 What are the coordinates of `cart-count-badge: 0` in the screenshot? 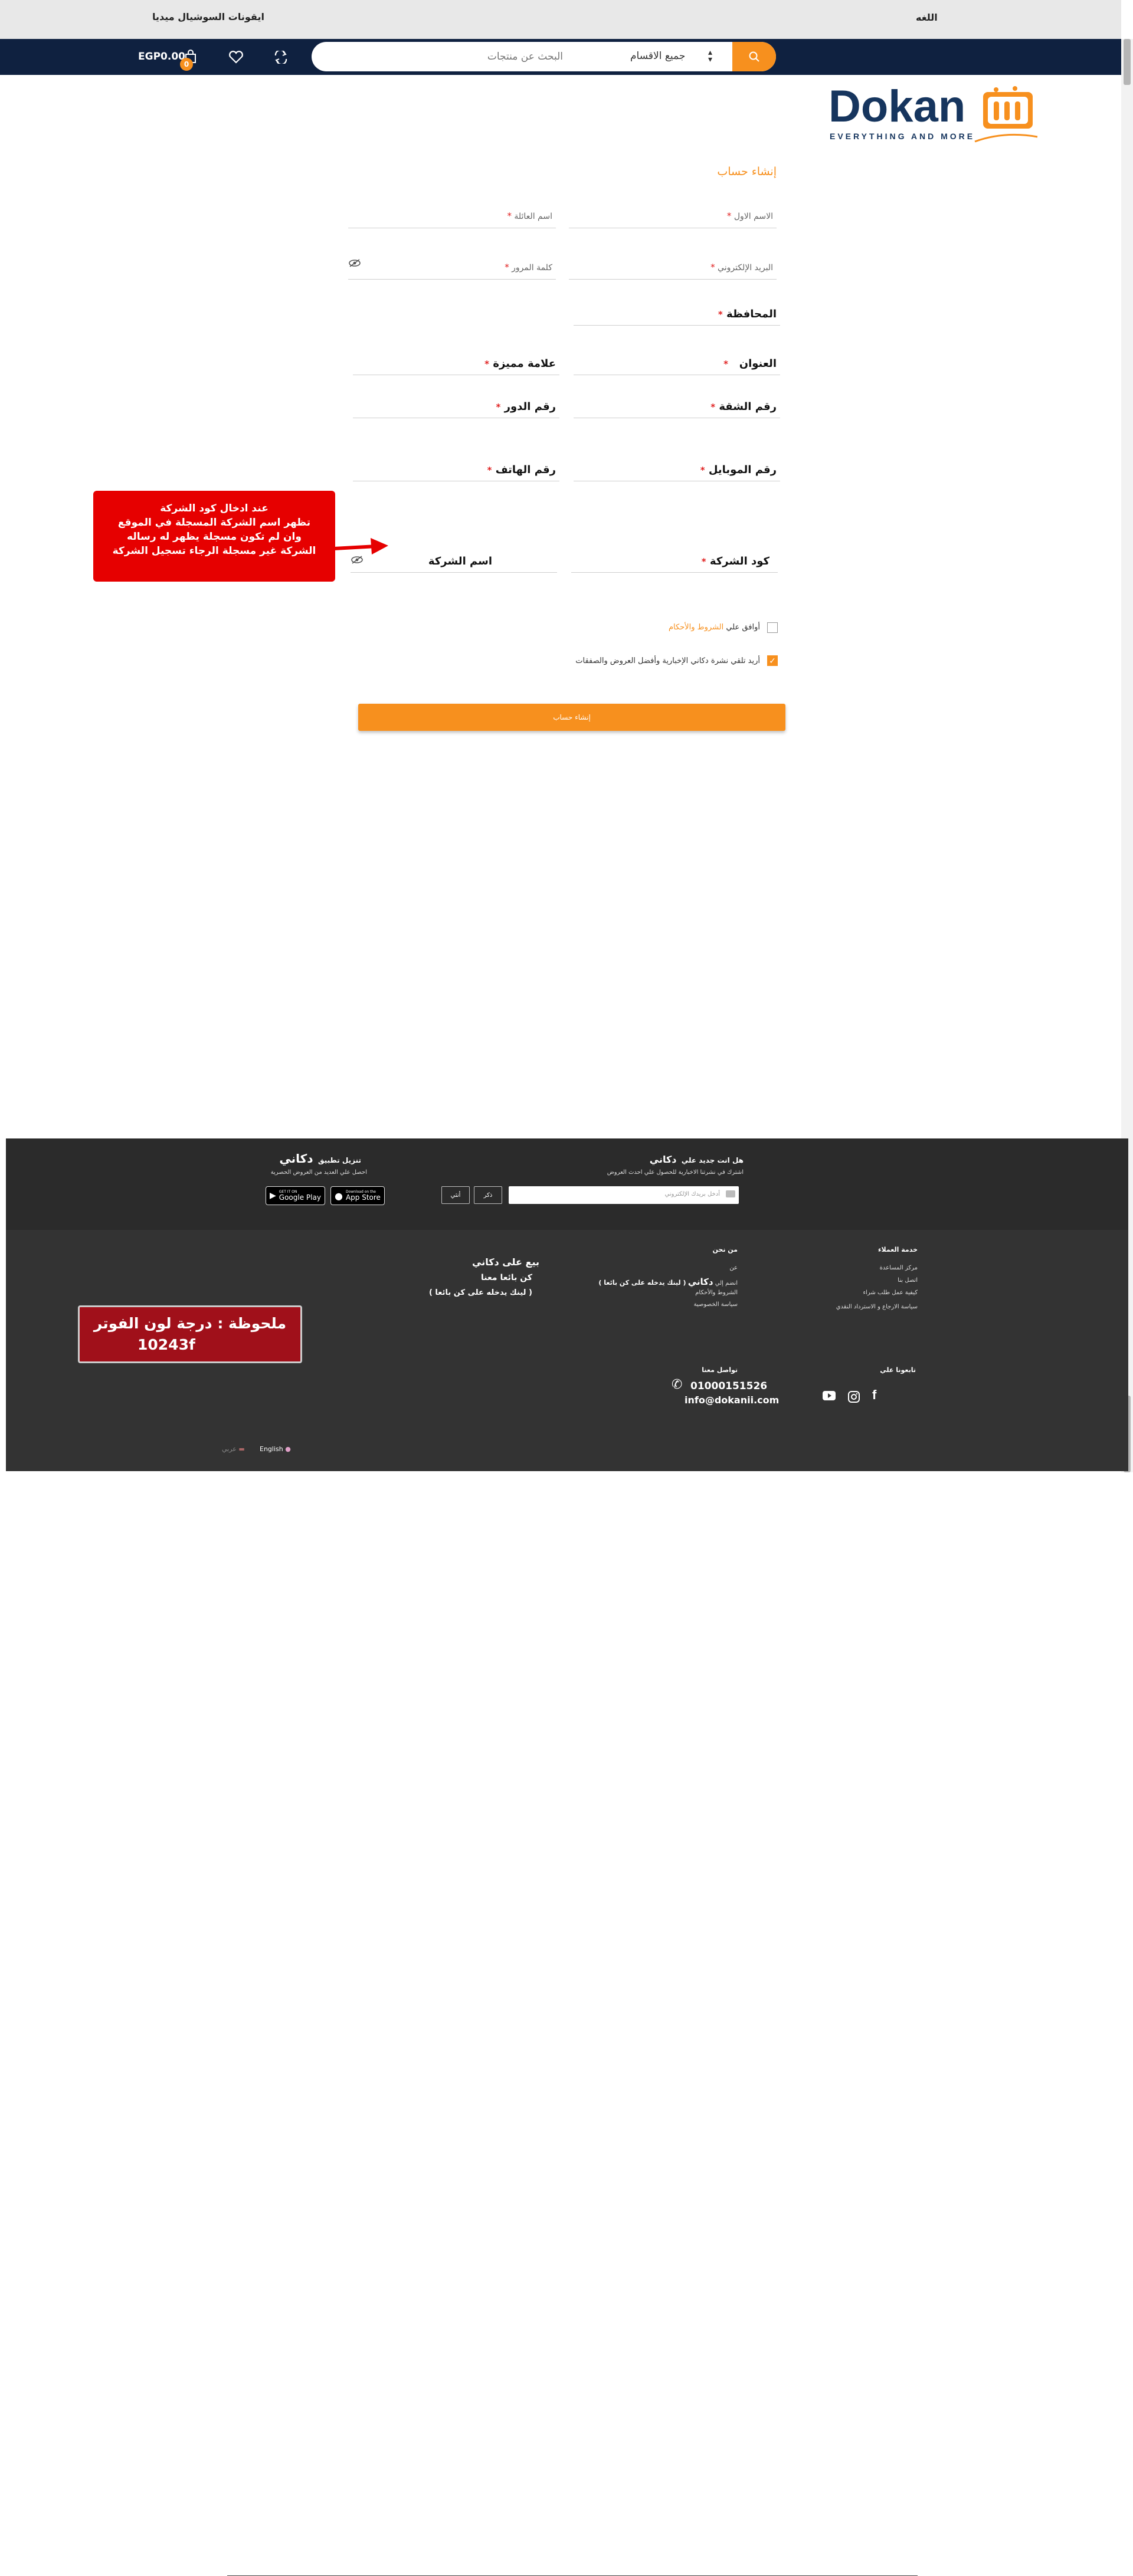 It's located at (187, 64).